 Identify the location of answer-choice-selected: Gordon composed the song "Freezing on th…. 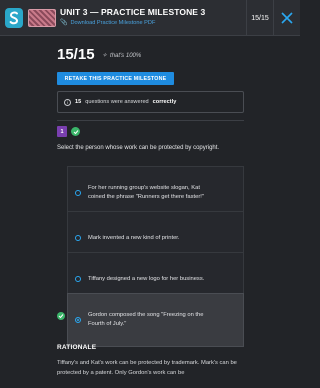
(155, 320).